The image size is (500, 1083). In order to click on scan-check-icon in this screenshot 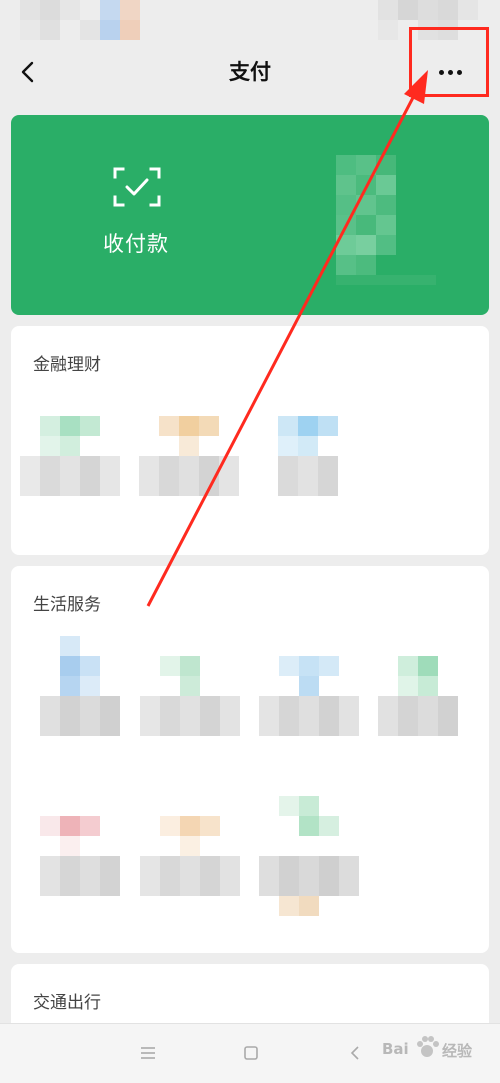, I will do `click(137, 187)`.